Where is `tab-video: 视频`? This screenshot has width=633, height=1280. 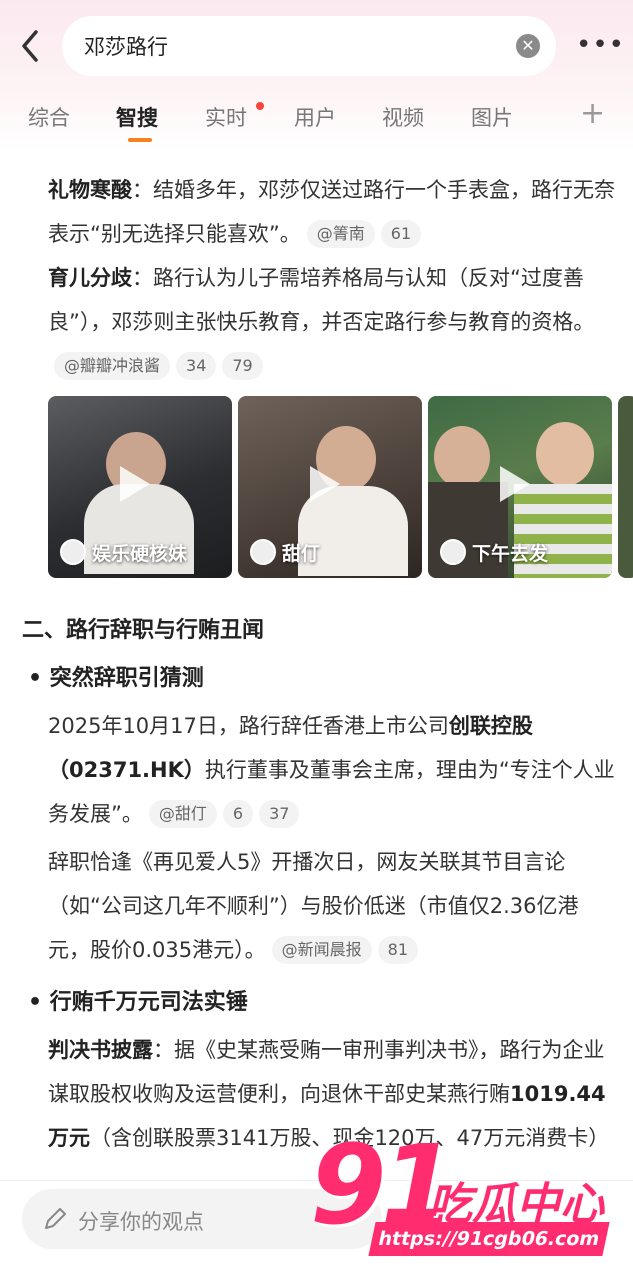 tab-video: 视频 is located at coordinates (403, 117).